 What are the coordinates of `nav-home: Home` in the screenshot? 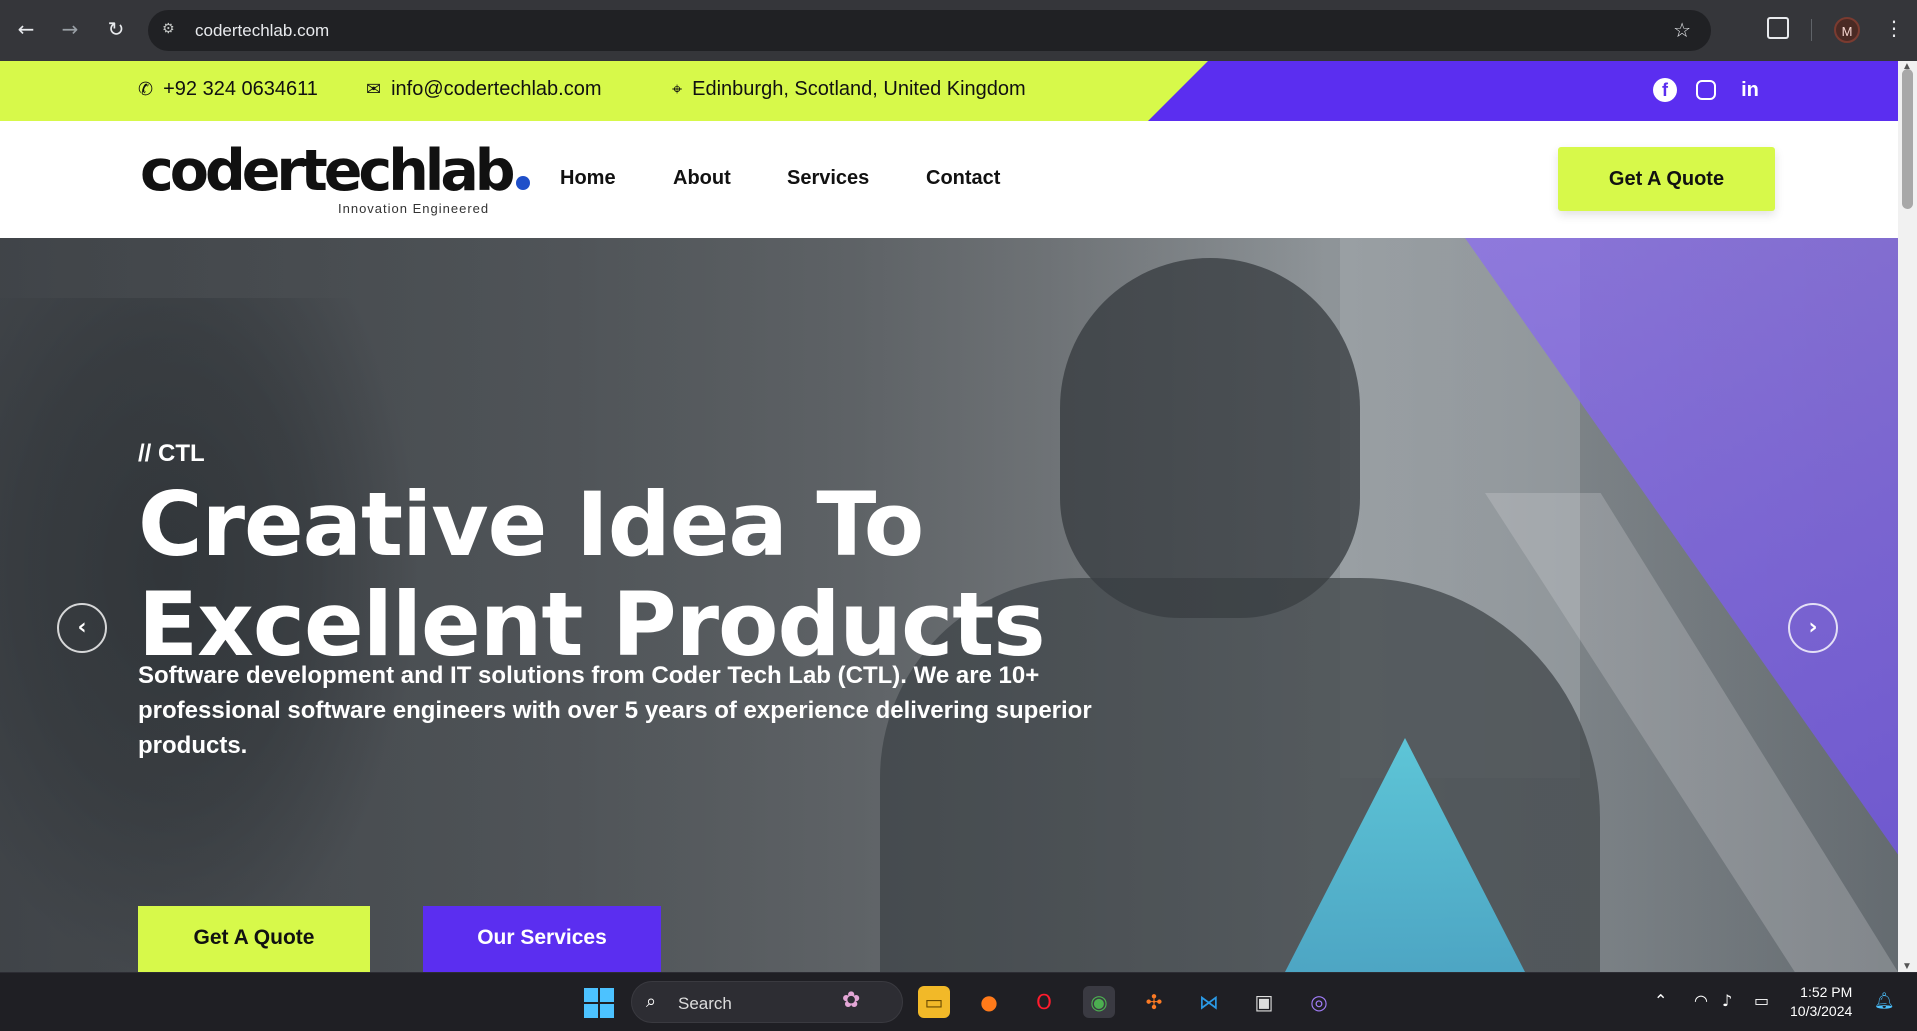 It's located at (588, 178).